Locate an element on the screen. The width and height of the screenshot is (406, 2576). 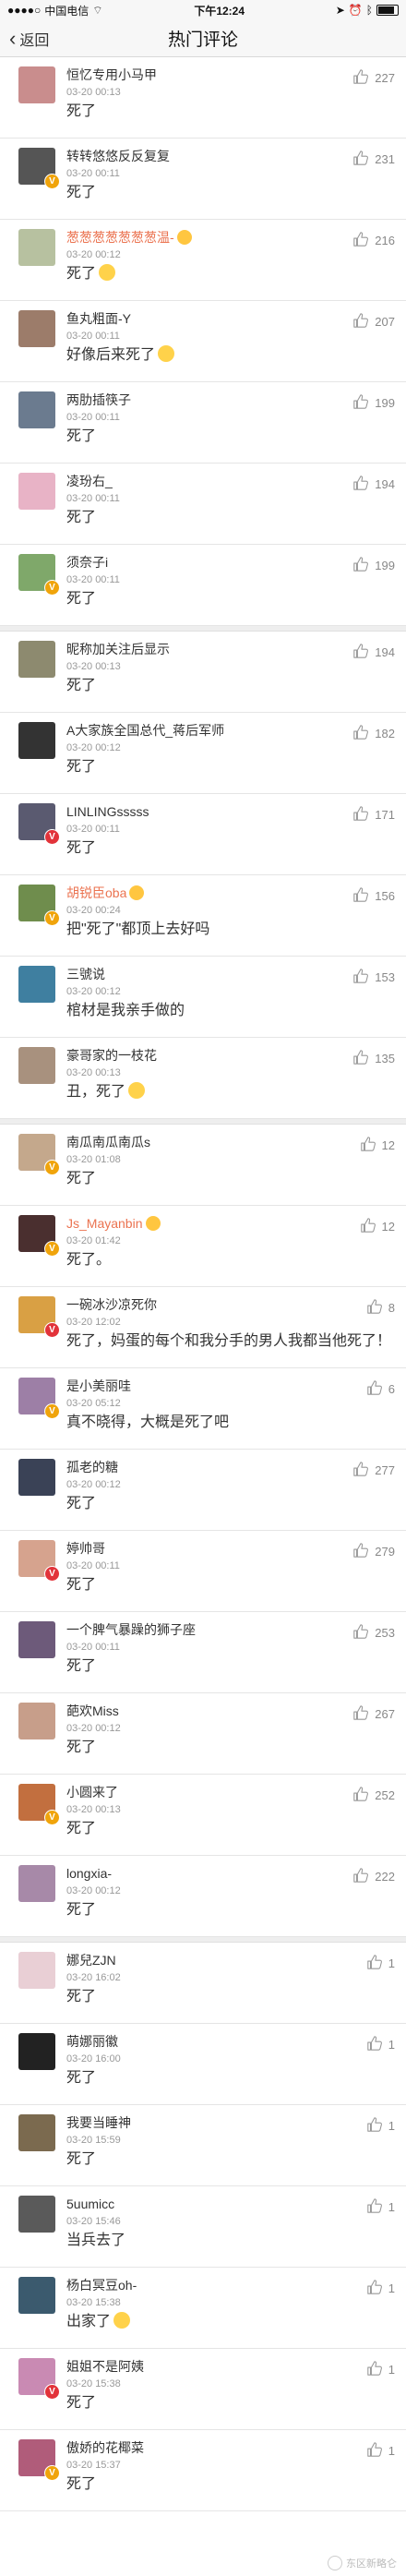
comment-username: 须奈子i is located at coordinates (87, 562).